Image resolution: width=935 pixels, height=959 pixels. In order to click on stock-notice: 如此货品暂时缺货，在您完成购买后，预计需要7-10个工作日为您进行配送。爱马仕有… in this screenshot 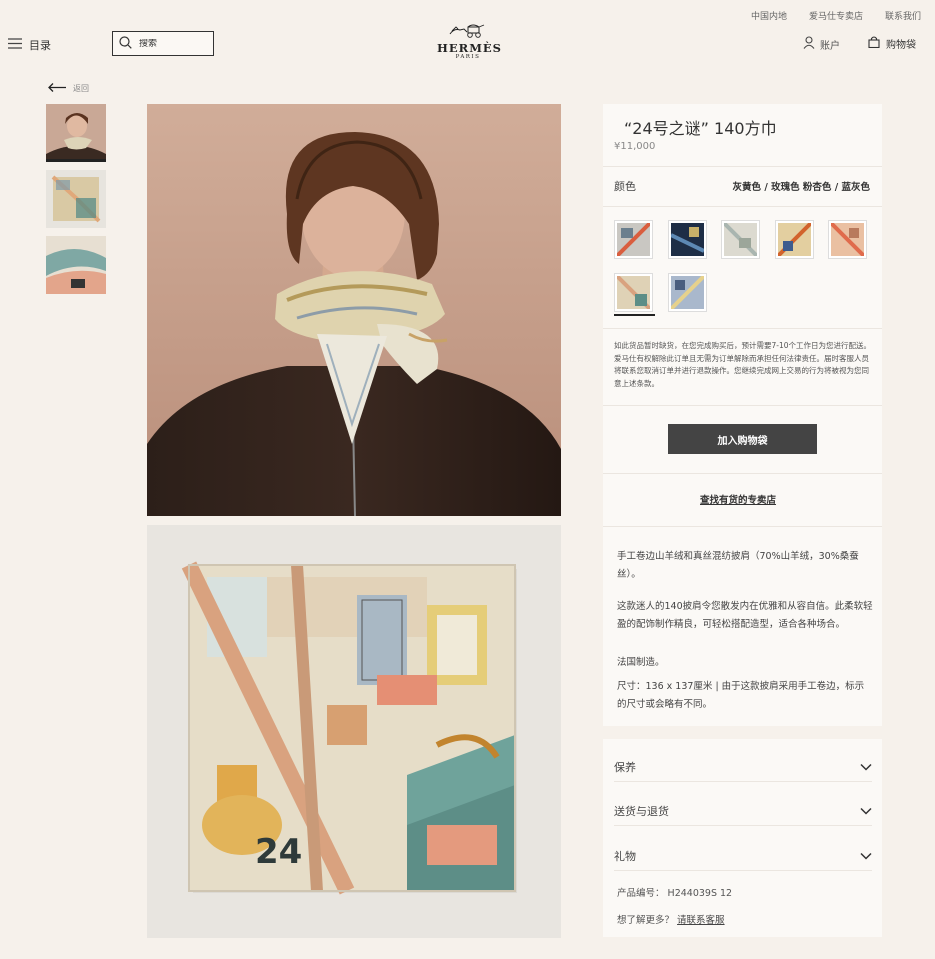, I will do `click(743, 364)`.